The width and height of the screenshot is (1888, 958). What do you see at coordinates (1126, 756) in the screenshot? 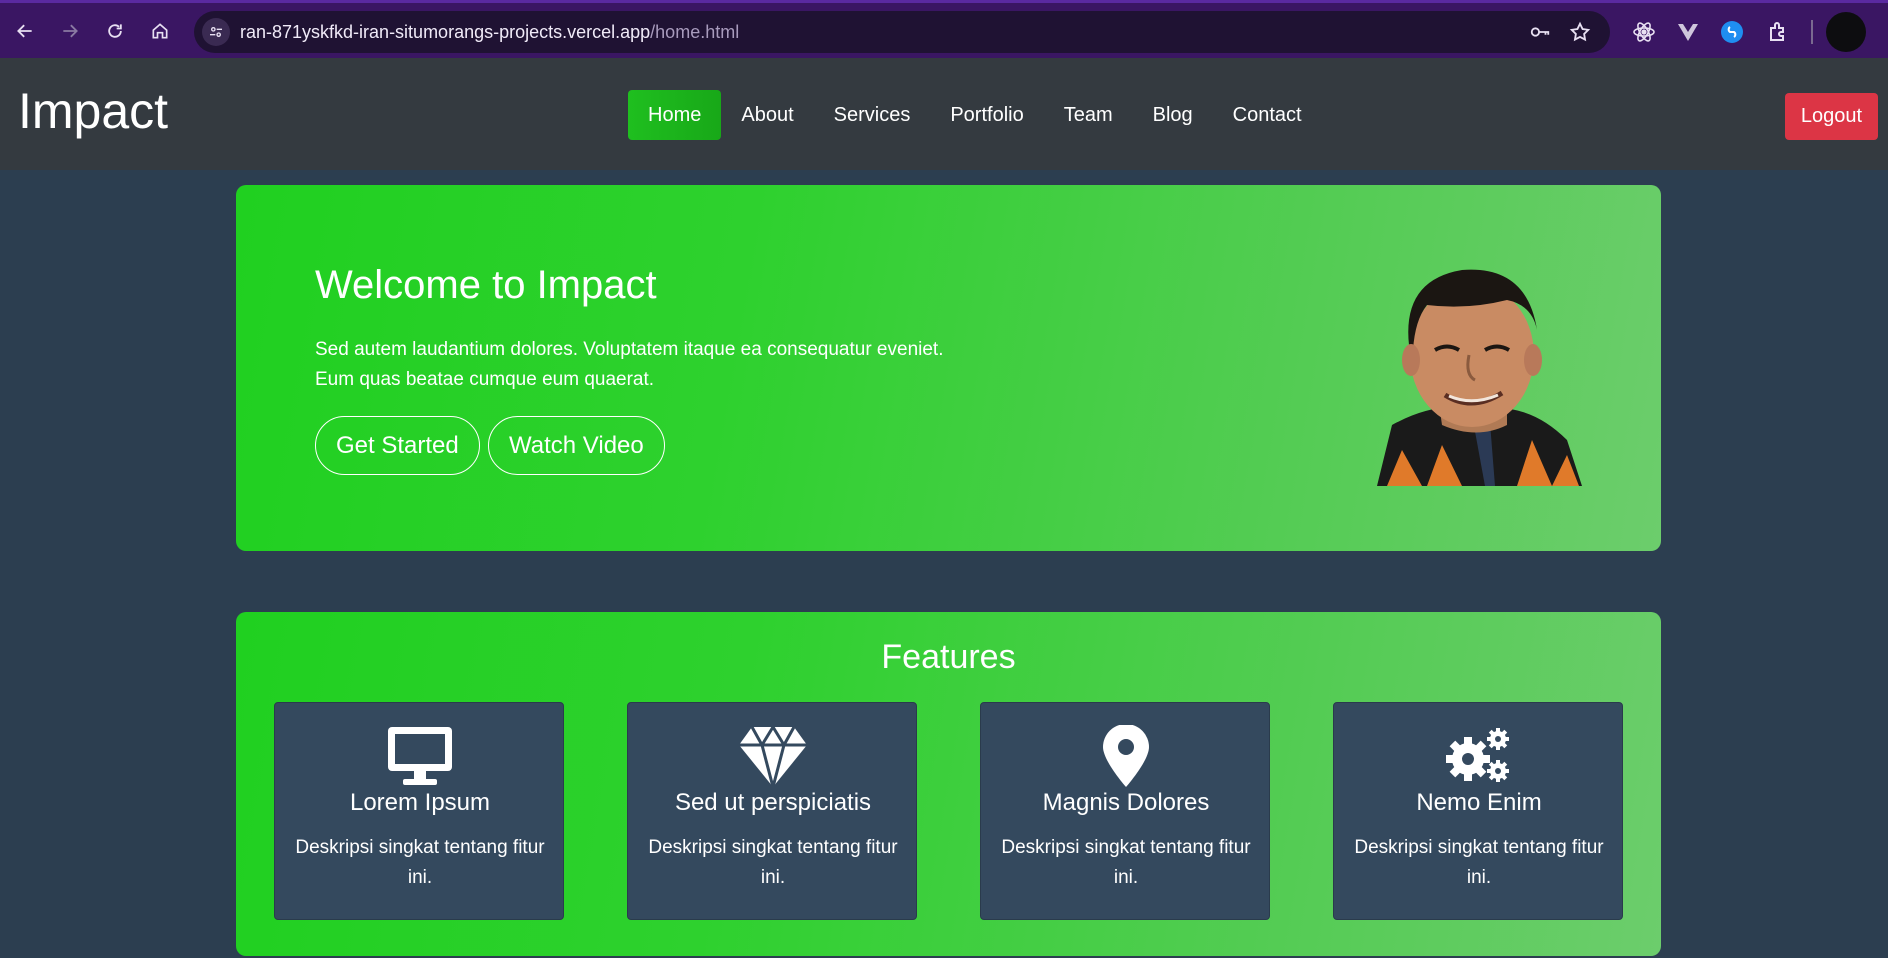
I see `map-pin-icon` at bounding box center [1126, 756].